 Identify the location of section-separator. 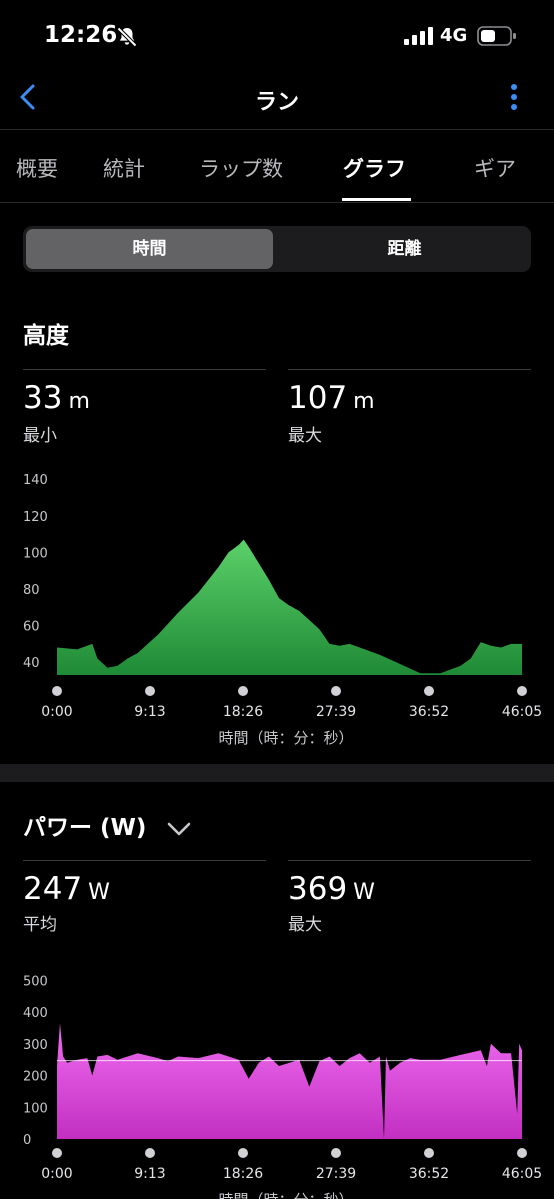
(277, 773).